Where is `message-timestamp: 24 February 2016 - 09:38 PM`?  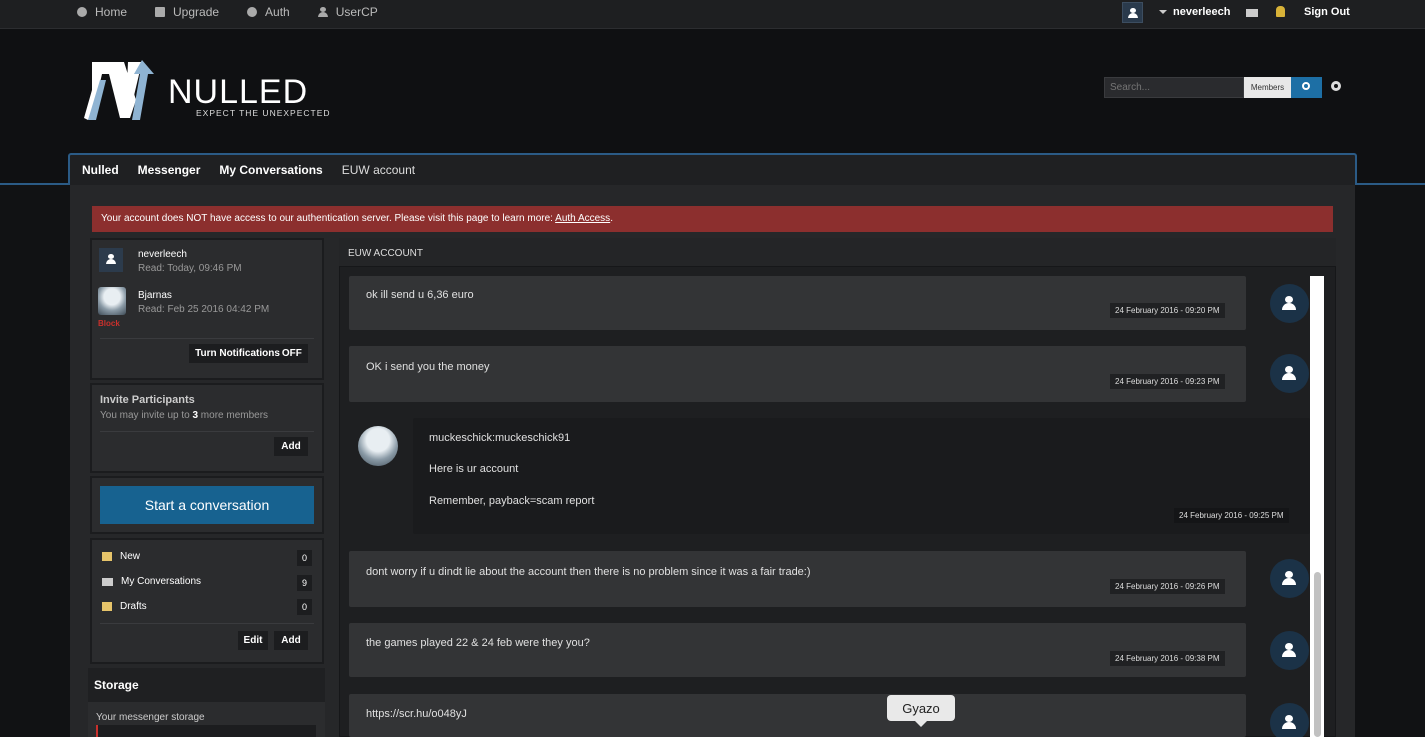 message-timestamp: 24 February 2016 - 09:38 PM is located at coordinates (1167, 658).